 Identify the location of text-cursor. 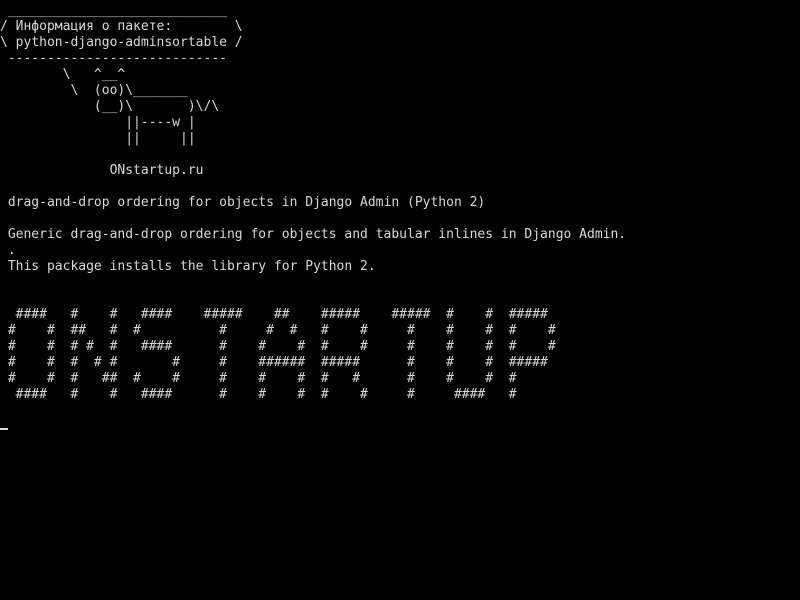
(4, 429).